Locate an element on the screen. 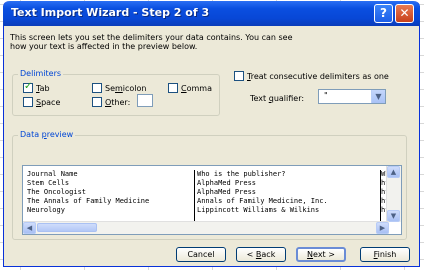 This screenshot has height=270, width=424. vertical-scrollbar: ▲ ▼ is located at coordinates (393, 194).